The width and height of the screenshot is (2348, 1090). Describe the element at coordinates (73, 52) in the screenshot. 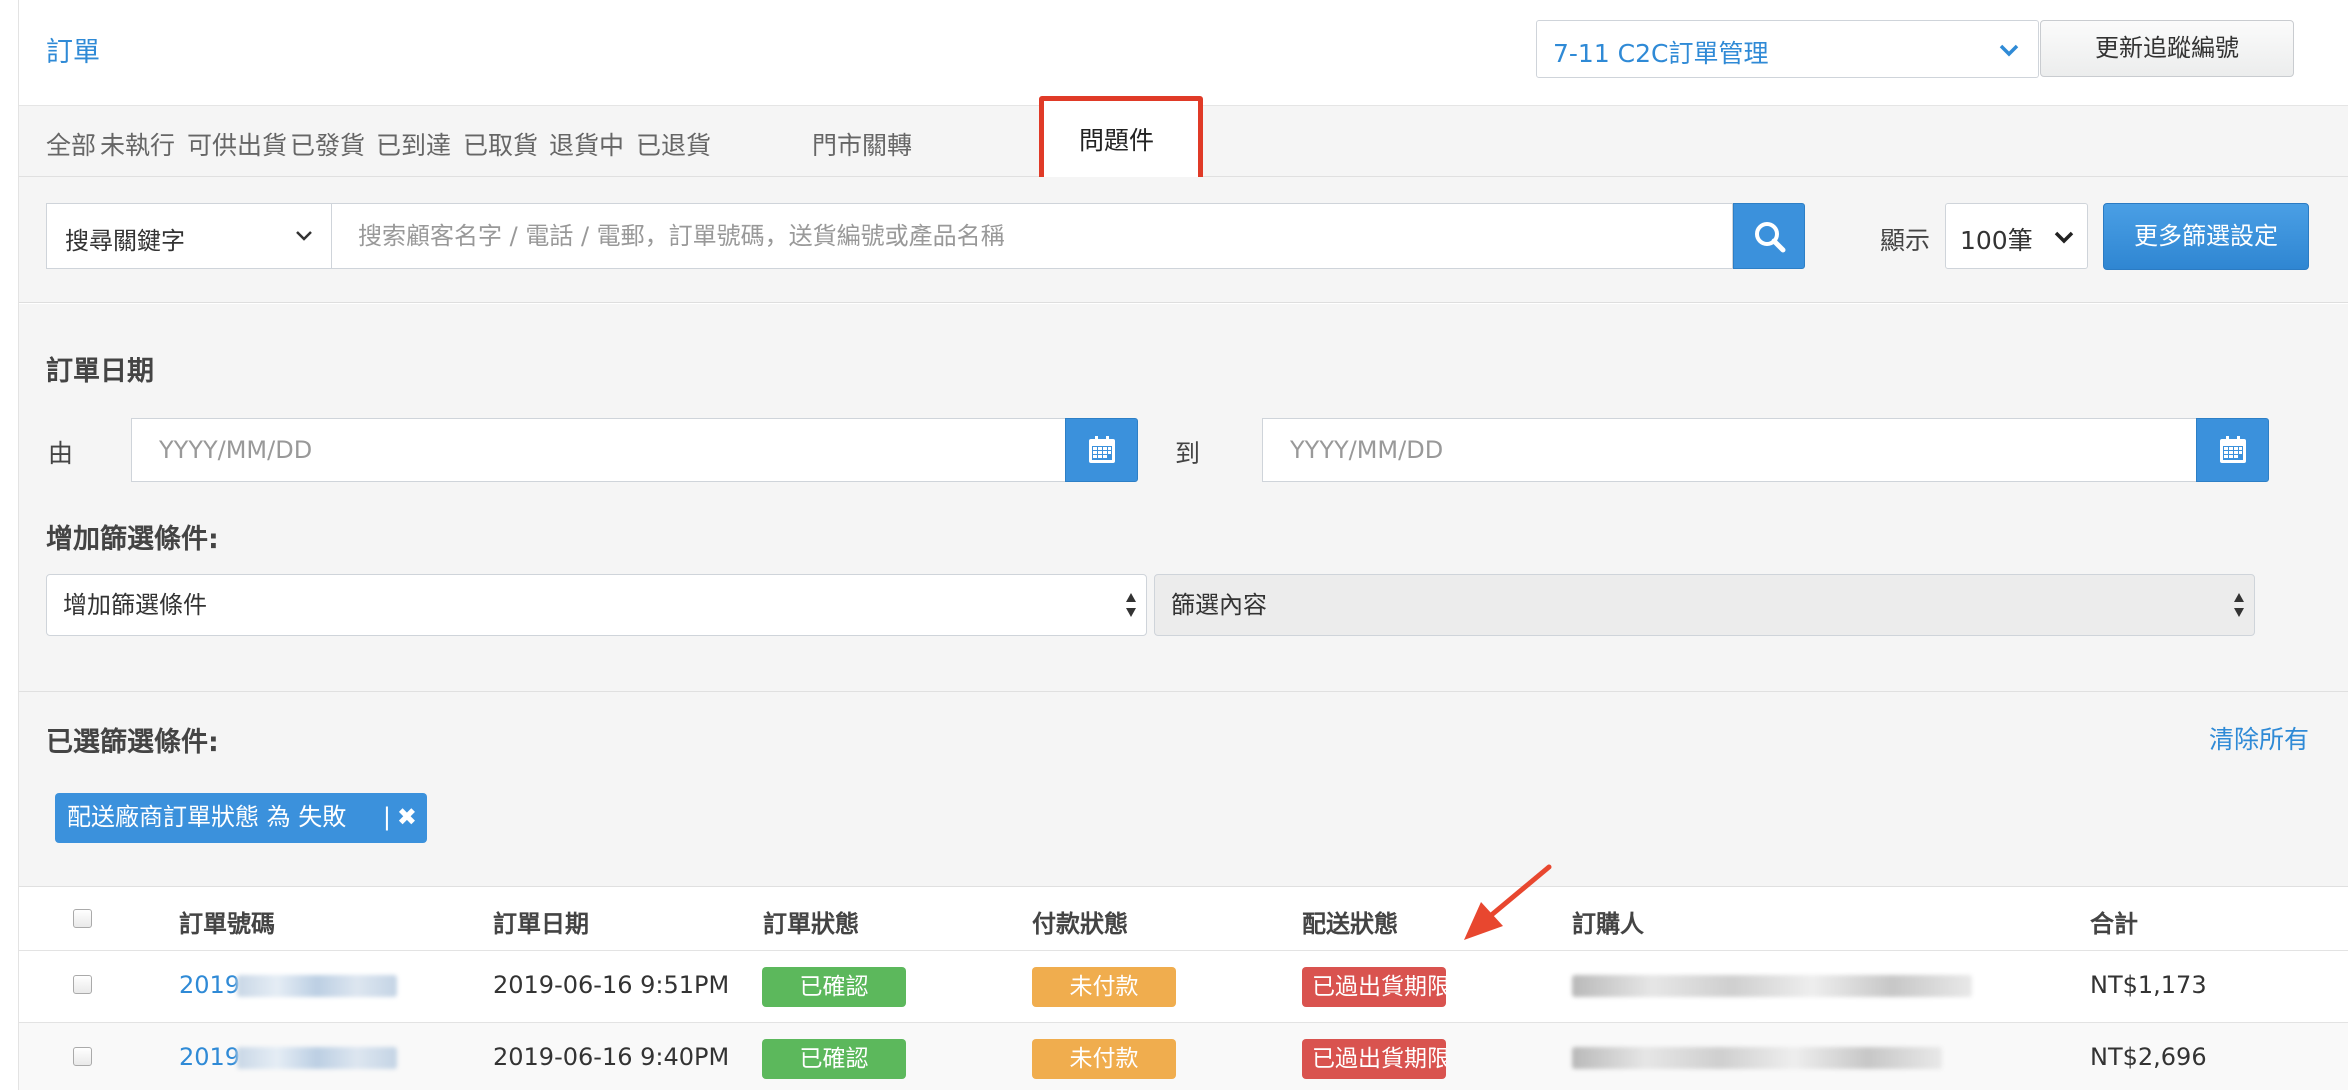

I see `page-title: 訂單` at that location.